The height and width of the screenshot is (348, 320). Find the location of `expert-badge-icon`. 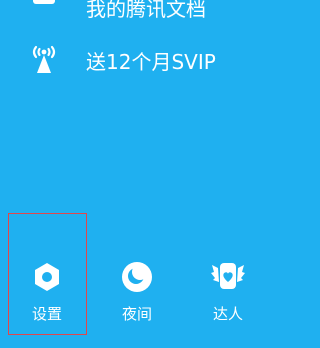

expert-badge-icon is located at coordinates (228, 277).